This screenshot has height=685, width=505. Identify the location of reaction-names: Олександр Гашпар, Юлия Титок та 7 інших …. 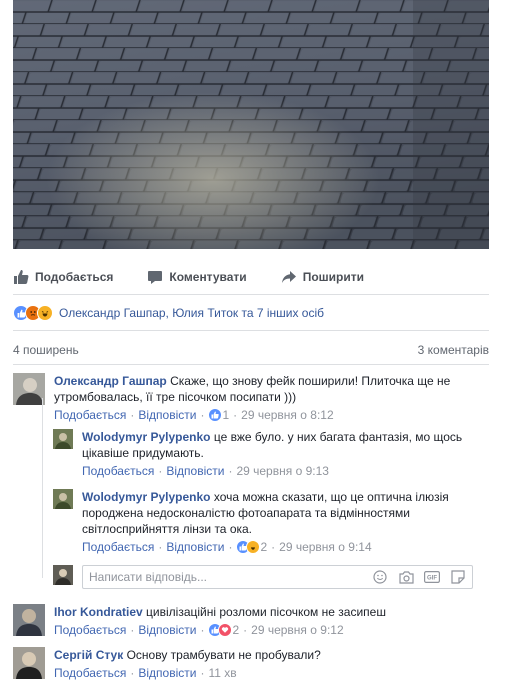
(191, 313).